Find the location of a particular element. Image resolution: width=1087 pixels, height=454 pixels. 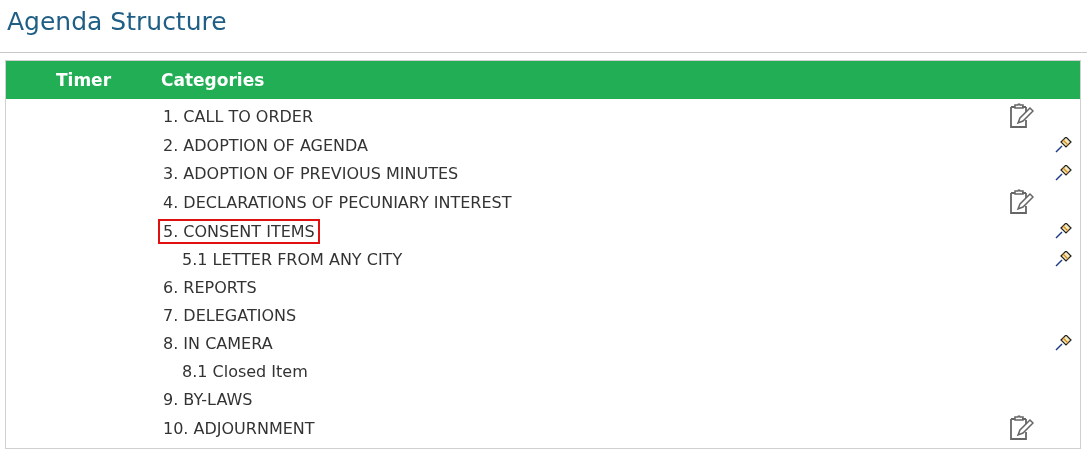

agenda-item: 6. REPORTS is located at coordinates (210, 287).